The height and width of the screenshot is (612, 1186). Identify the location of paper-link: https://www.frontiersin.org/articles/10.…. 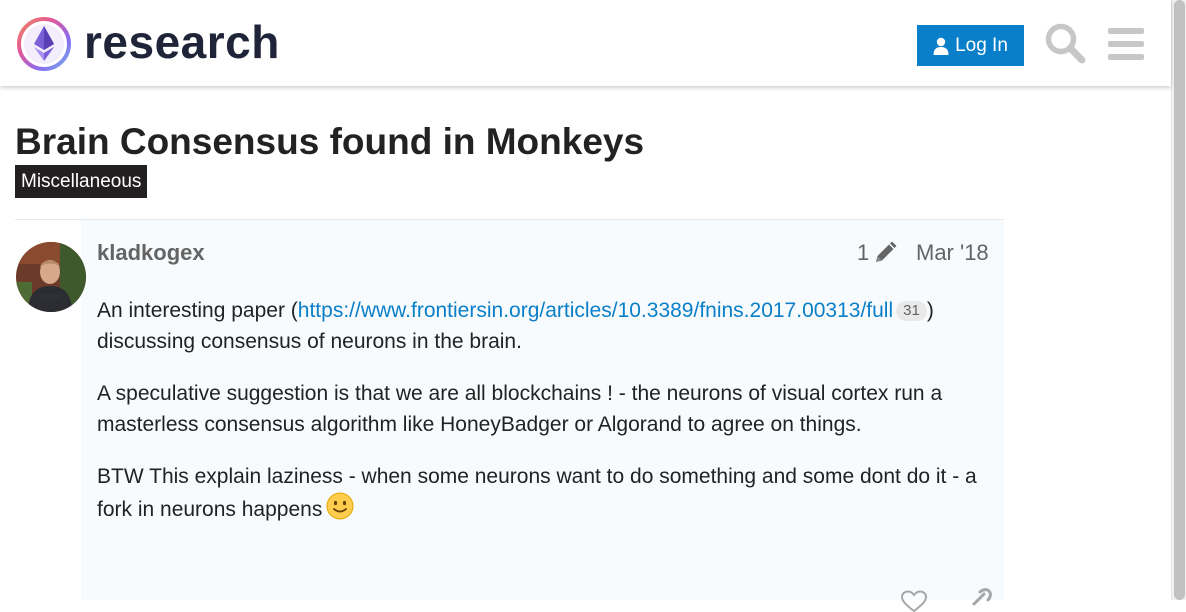
(595, 310).